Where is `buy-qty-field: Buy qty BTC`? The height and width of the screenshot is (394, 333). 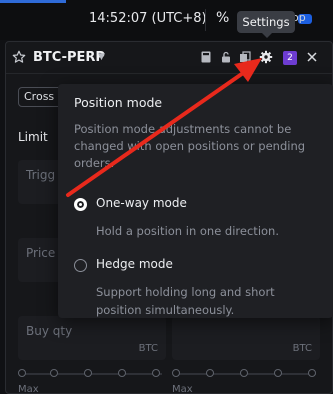 buy-qty-field: Buy qty BTC is located at coordinates (92, 338).